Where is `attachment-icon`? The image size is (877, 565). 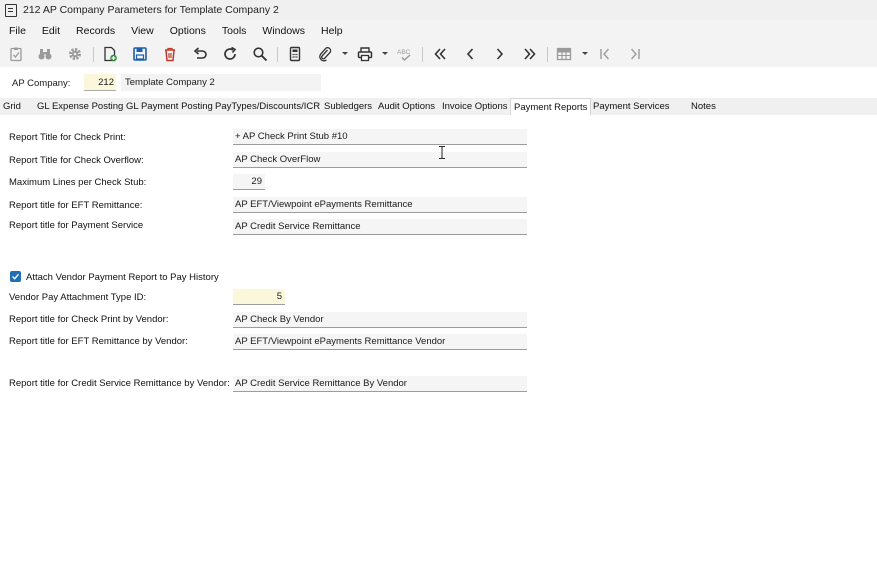 attachment-icon is located at coordinates (325, 54).